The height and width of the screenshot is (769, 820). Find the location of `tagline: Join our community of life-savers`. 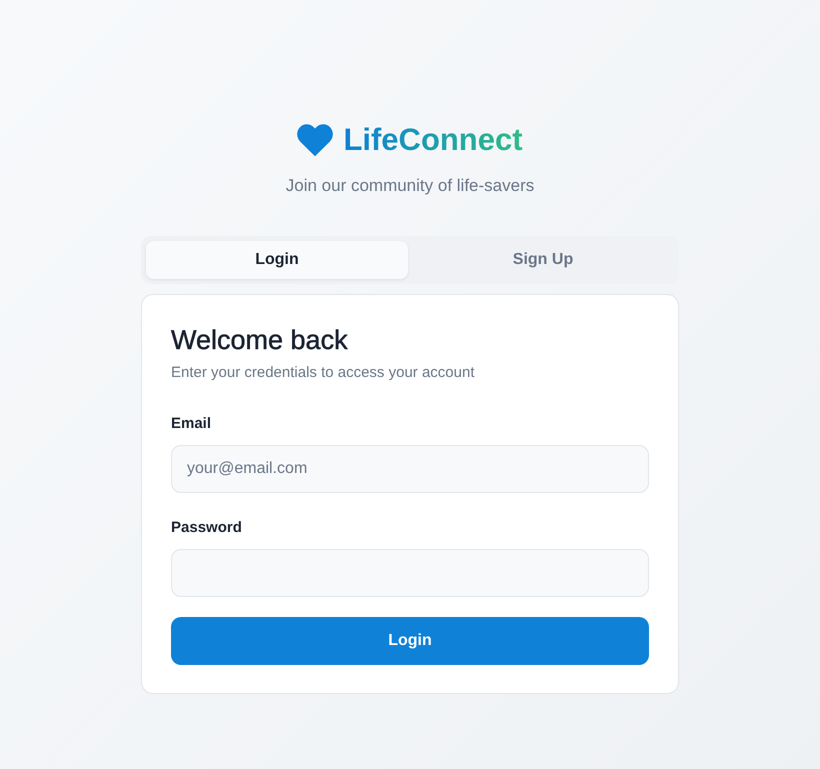

tagline: Join our community of life-savers is located at coordinates (410, 186).